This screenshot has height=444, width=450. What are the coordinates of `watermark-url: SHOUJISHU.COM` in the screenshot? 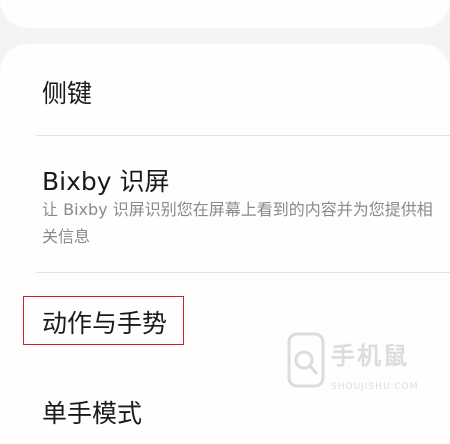 It's located at (375, 387).